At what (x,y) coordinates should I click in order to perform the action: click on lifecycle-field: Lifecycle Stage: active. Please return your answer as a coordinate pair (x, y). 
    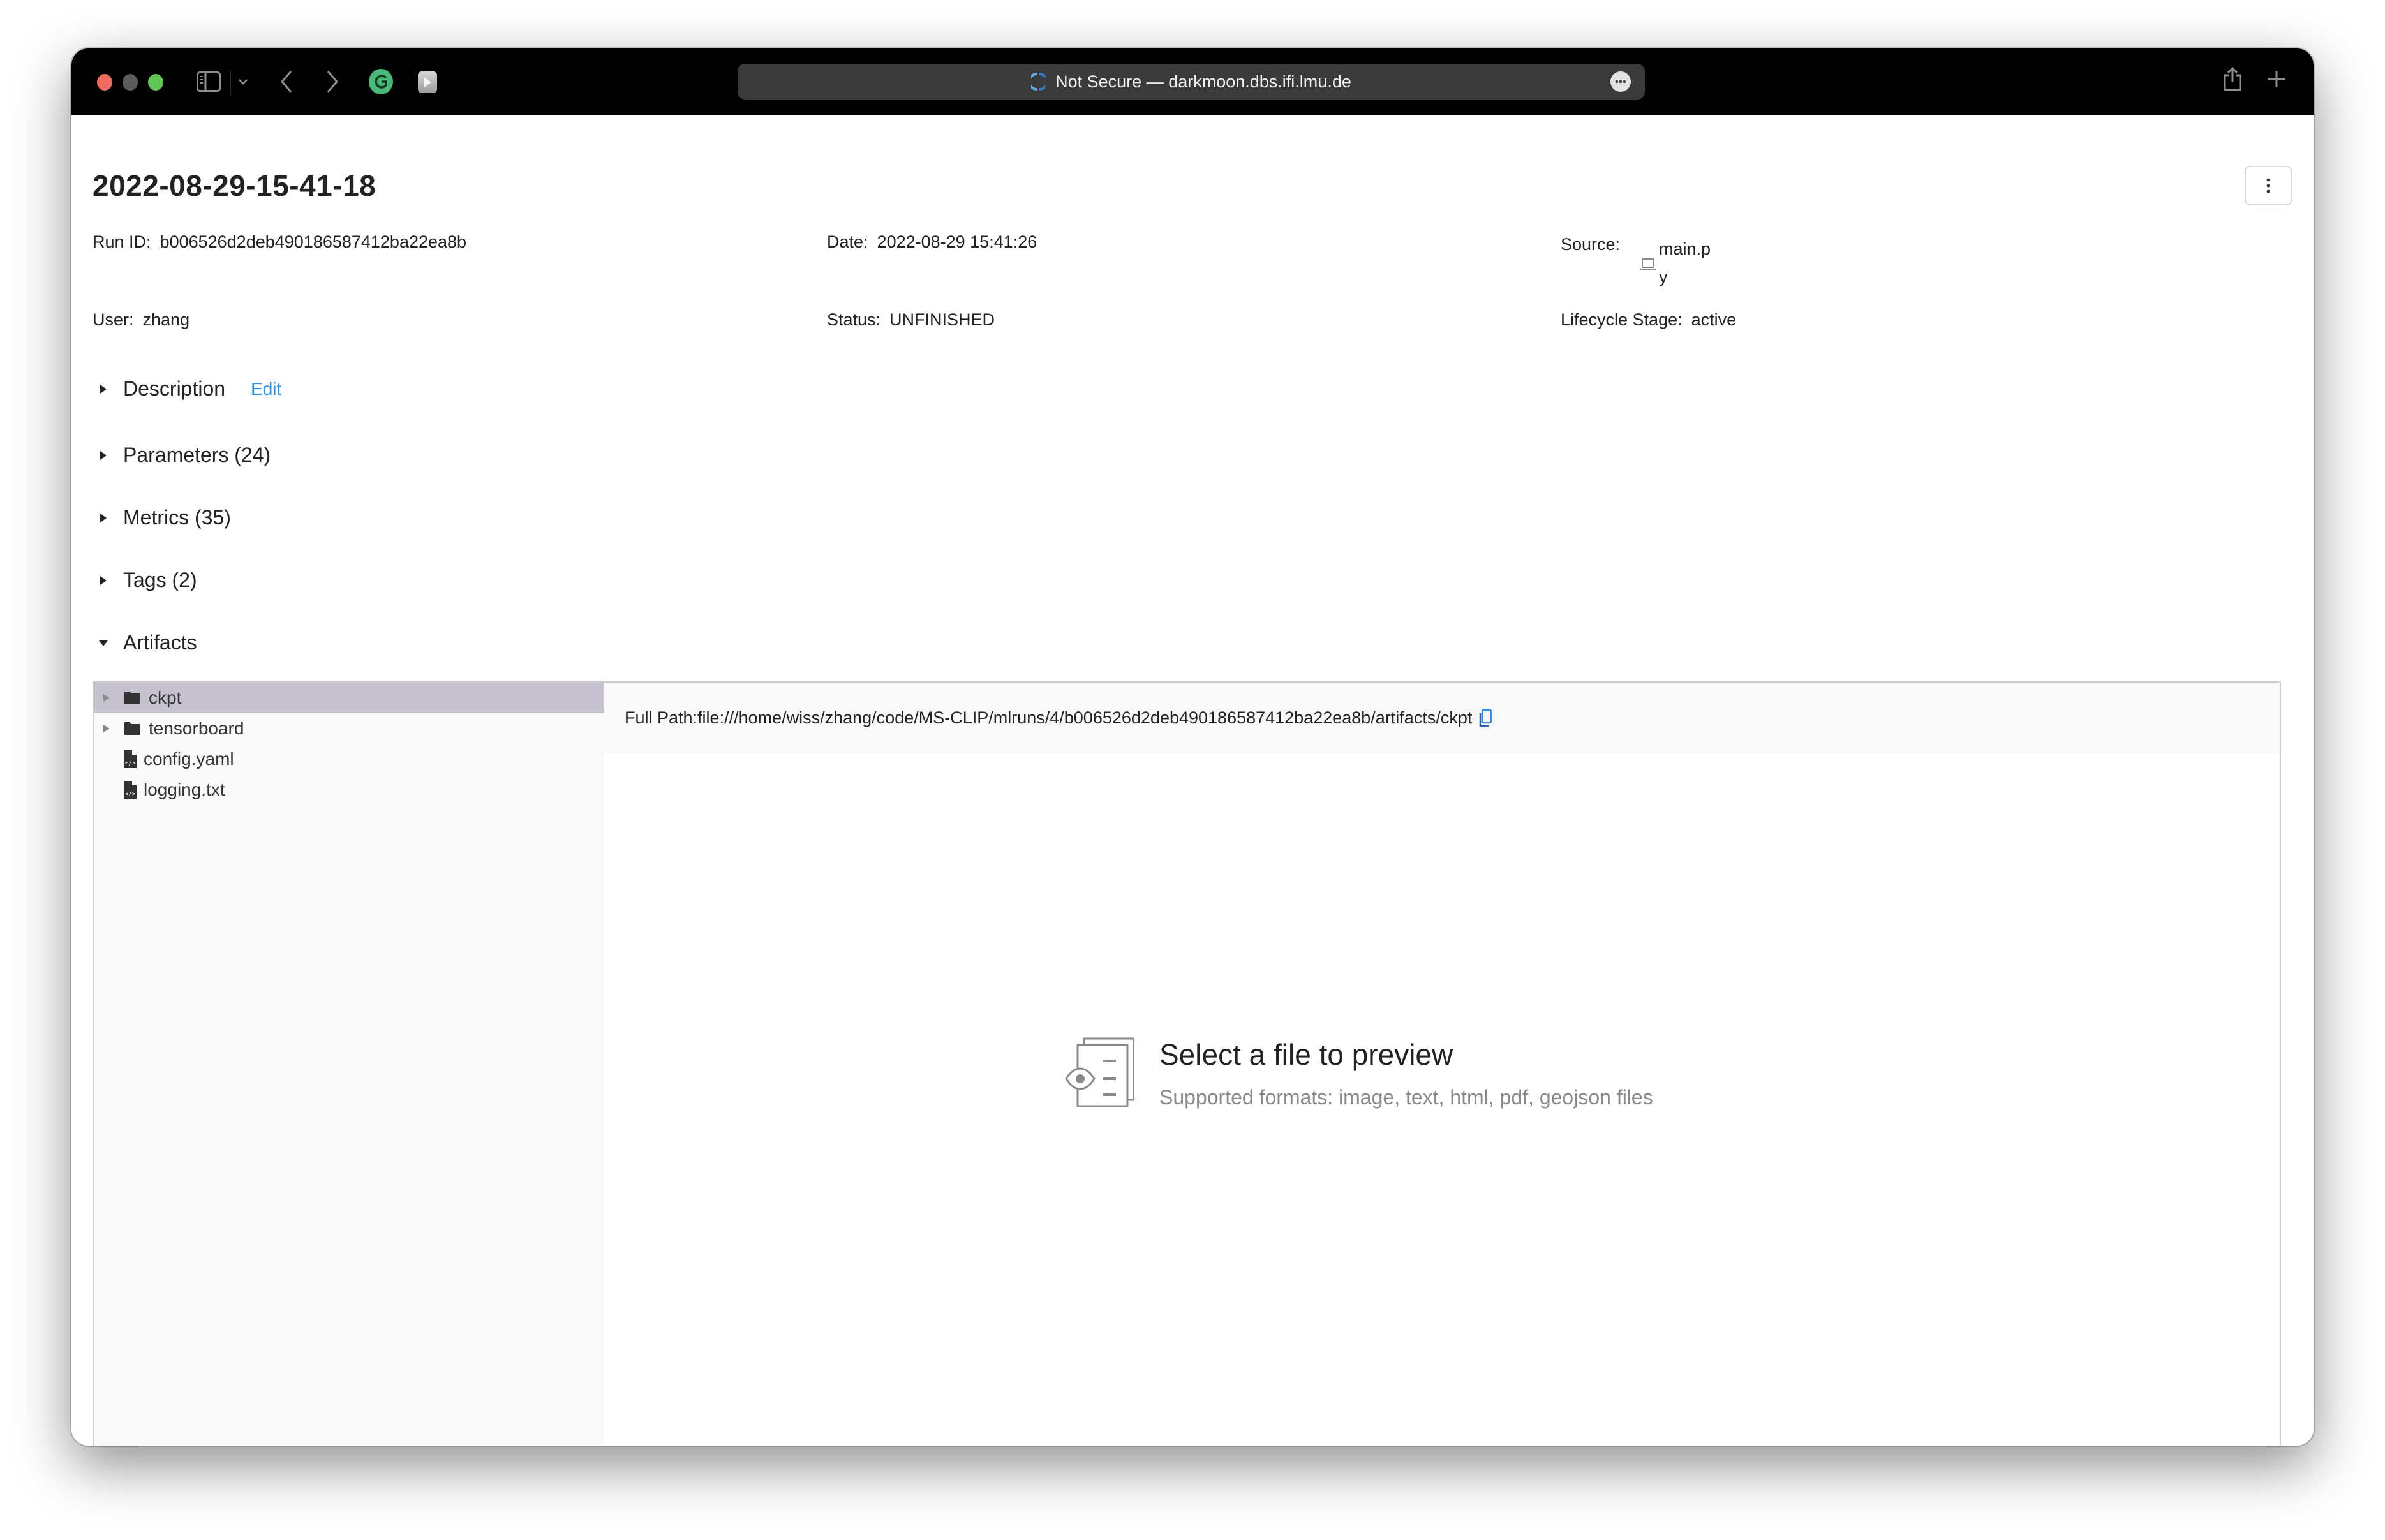
    Looking at the image, I should click on (1649, 320).